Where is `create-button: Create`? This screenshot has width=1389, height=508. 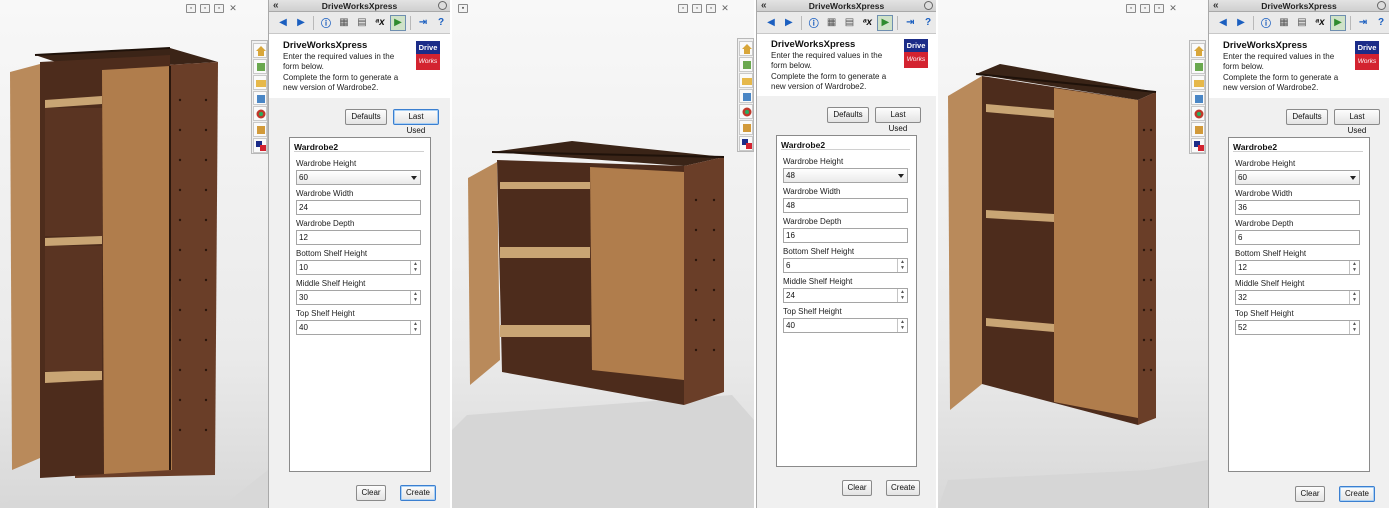 create-button: Create is located at coordinates (1357, 494).